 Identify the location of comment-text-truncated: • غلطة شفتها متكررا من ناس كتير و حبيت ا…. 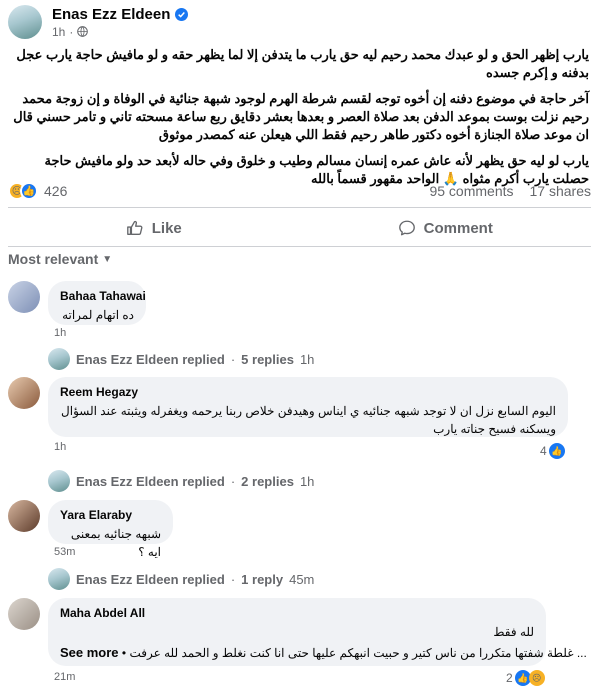
(354, 653).